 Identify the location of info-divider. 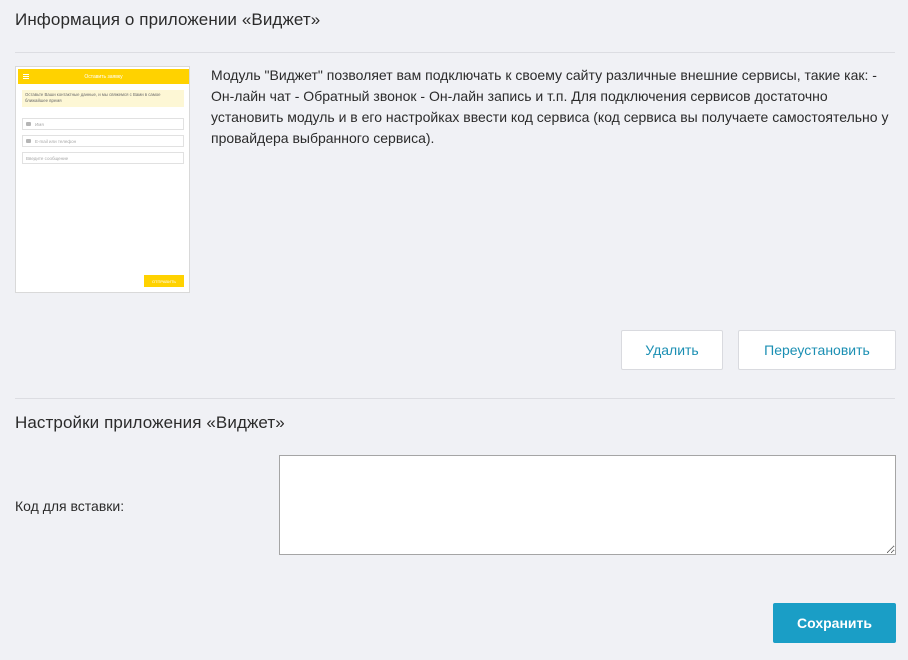
(455, 52).